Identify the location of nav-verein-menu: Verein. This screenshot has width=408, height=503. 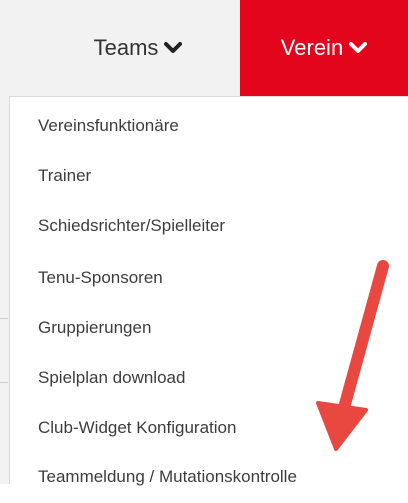
(324, 48).